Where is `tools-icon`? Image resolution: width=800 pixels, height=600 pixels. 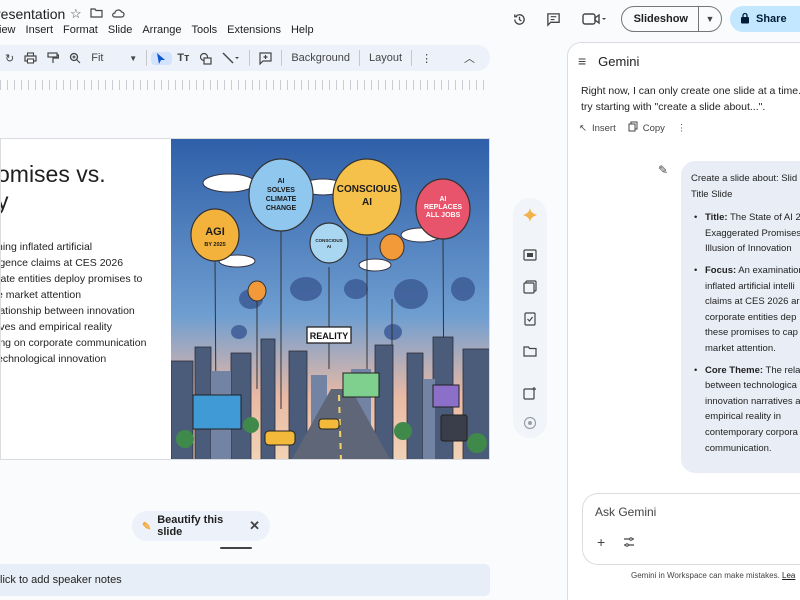 tools-icon is located at coordinates (629, 543).